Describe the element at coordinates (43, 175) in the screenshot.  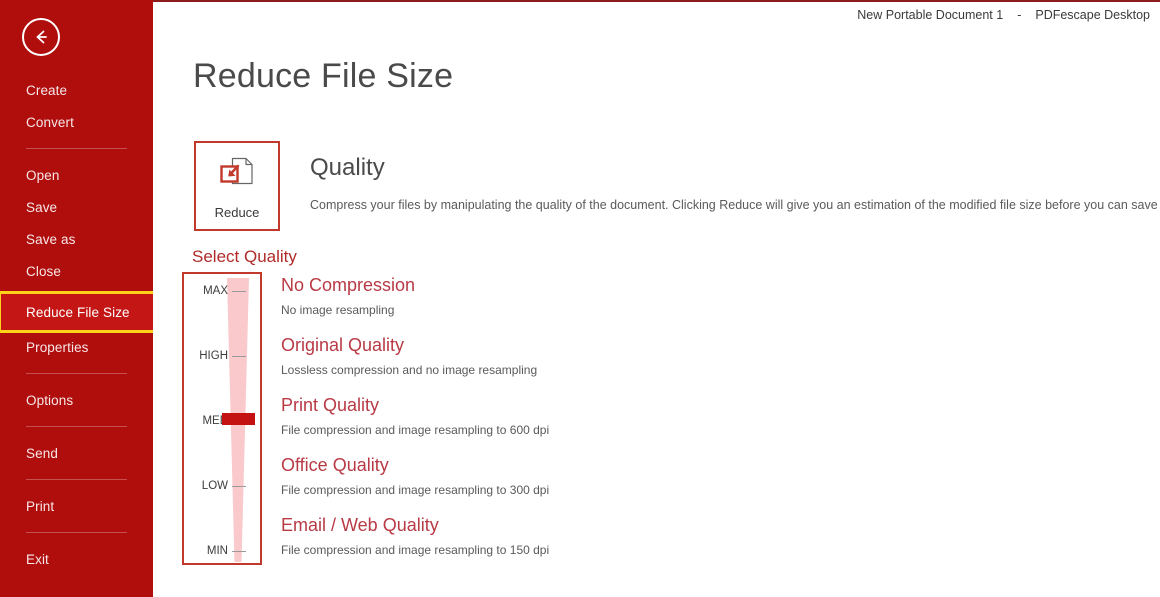
I see `sidebar-item-label: Open` at that location.